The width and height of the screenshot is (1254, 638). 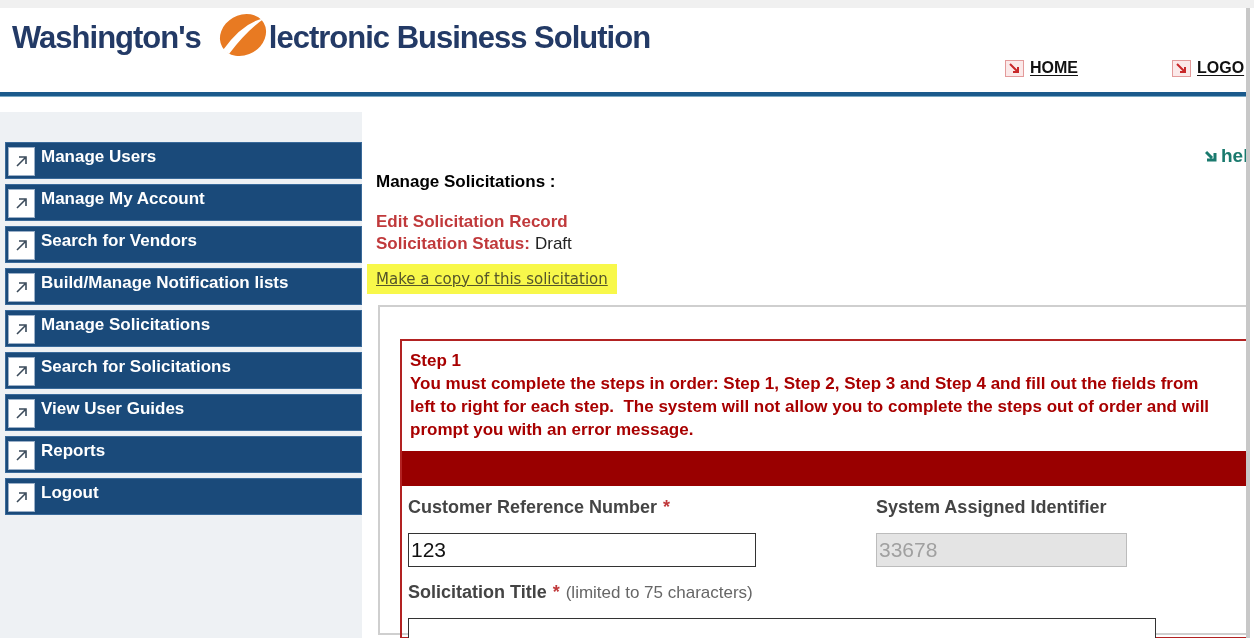 What do you see at coordinates (183, 370) in the screenshot?
I see `sidebar-item: Search for Solicitations` at bounding box center [183, 370].